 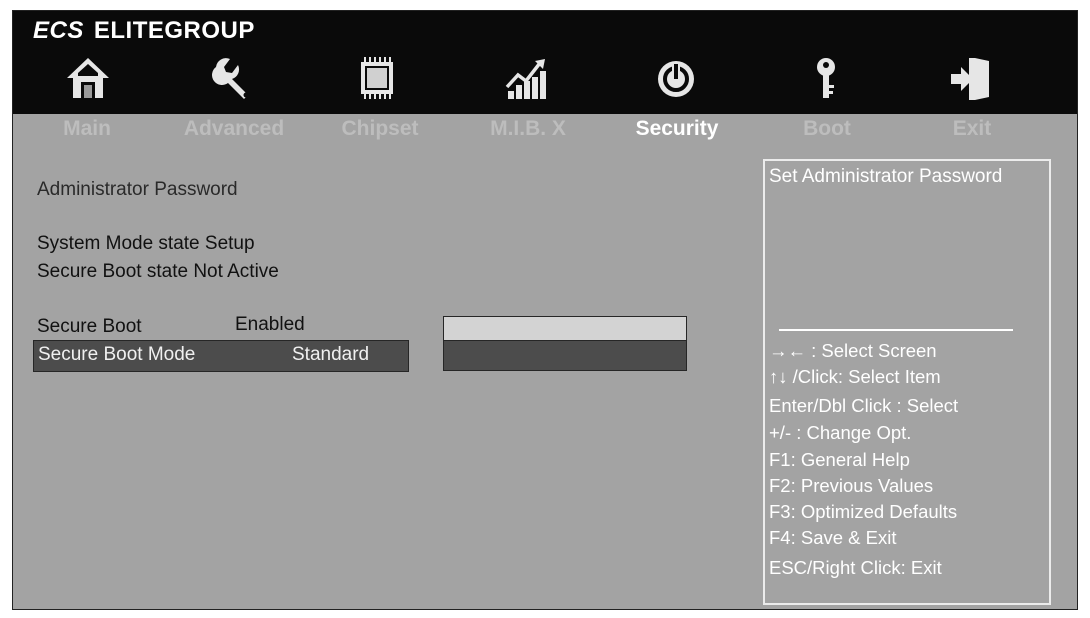 I want to click on hint-select-screen: →← : Select Screen, so click(x=853, y=350).